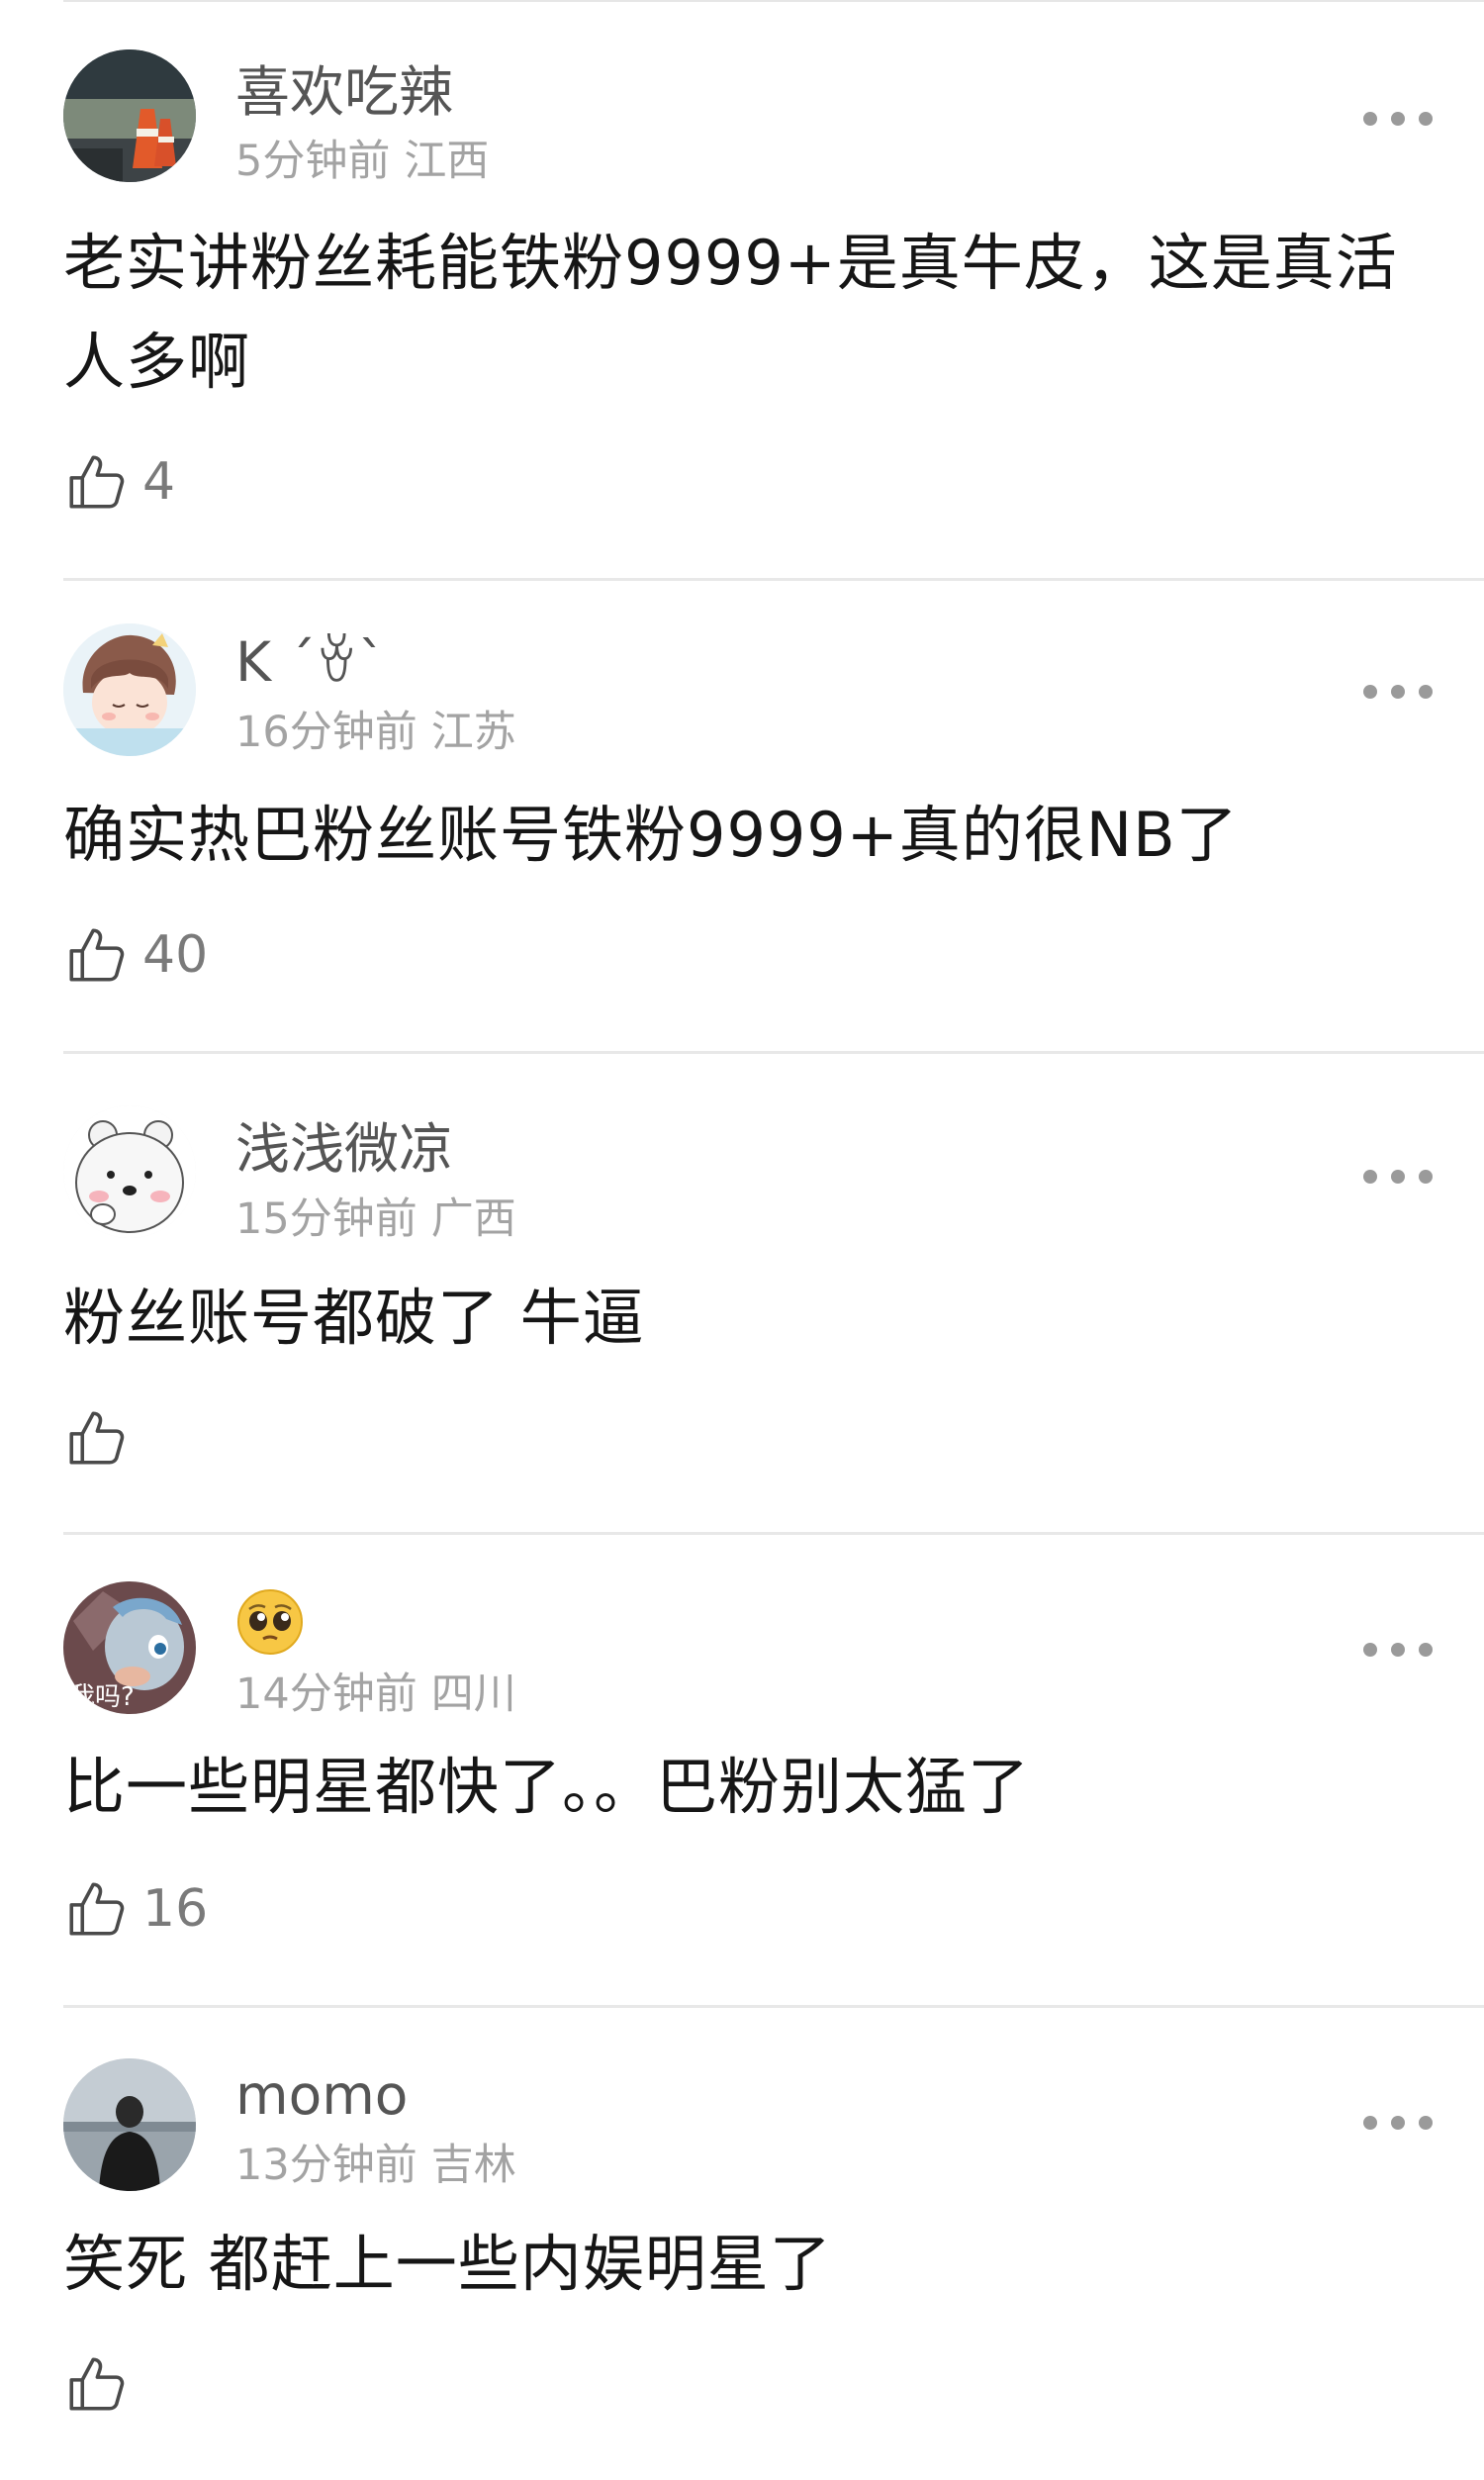 Image resolution: width=1484 pixels, height=2480 pixels. Describe the element at coordinates (447, 161) in the screenshot. I see `comment-location: 江西` at that location.